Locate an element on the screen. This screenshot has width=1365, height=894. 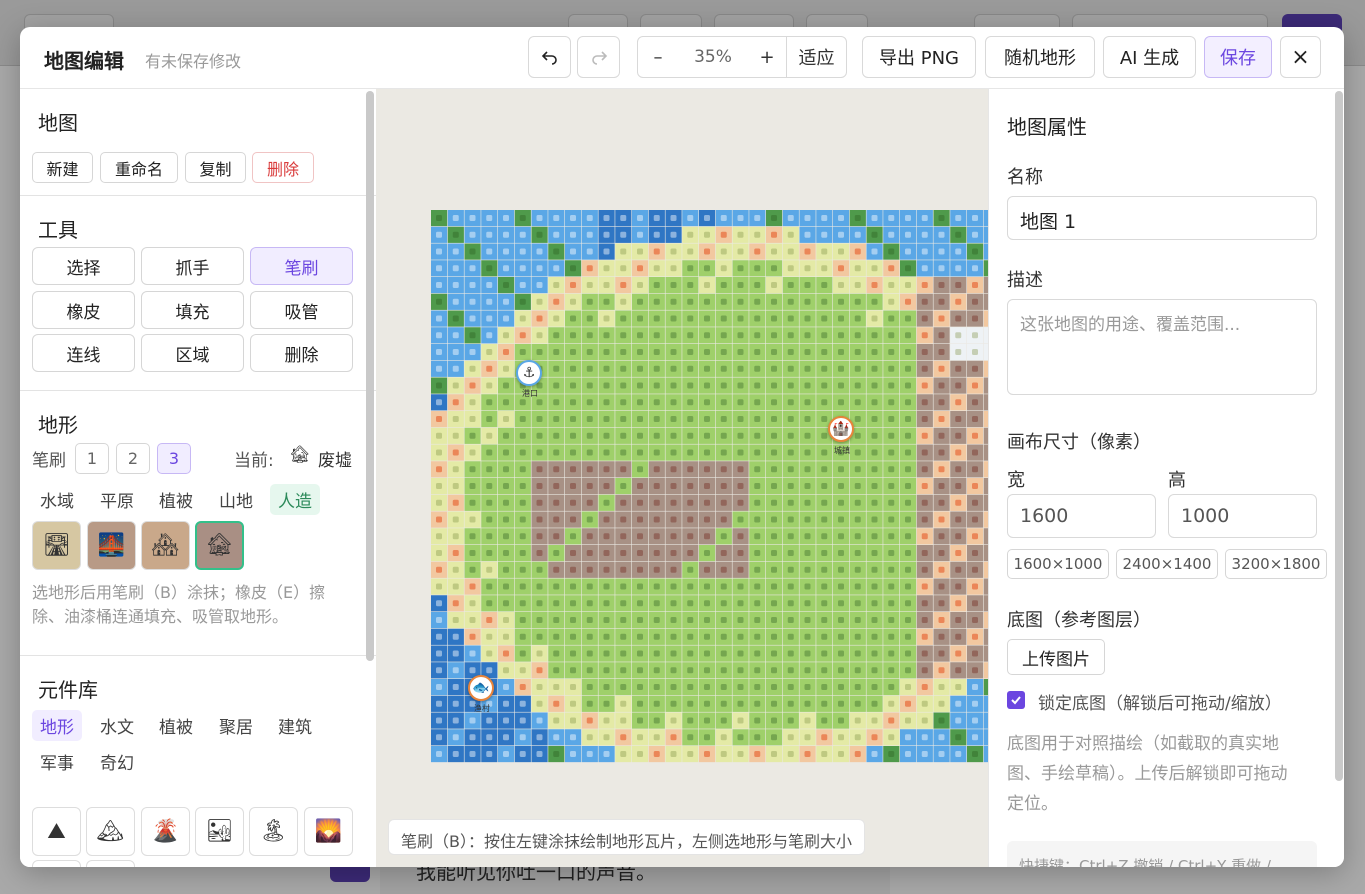
close-button: × is located at coordinates (1300, 57).